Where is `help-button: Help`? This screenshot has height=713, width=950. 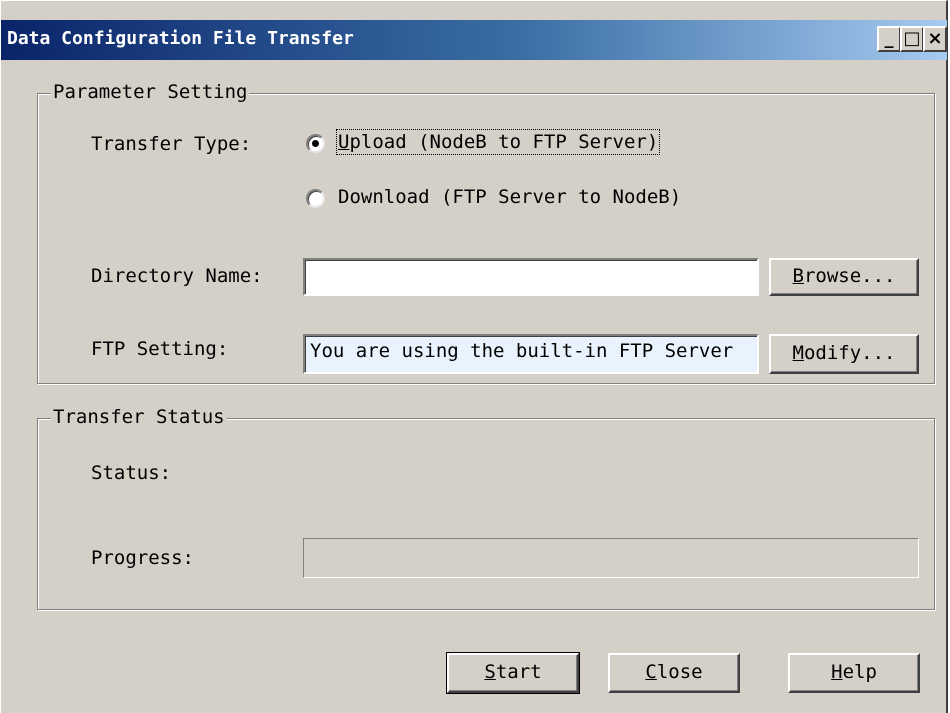 help-button: Help is located at coordinates (854, 673).